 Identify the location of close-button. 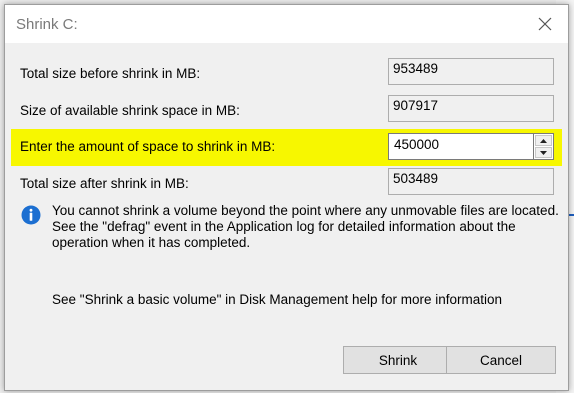
(545, 24).